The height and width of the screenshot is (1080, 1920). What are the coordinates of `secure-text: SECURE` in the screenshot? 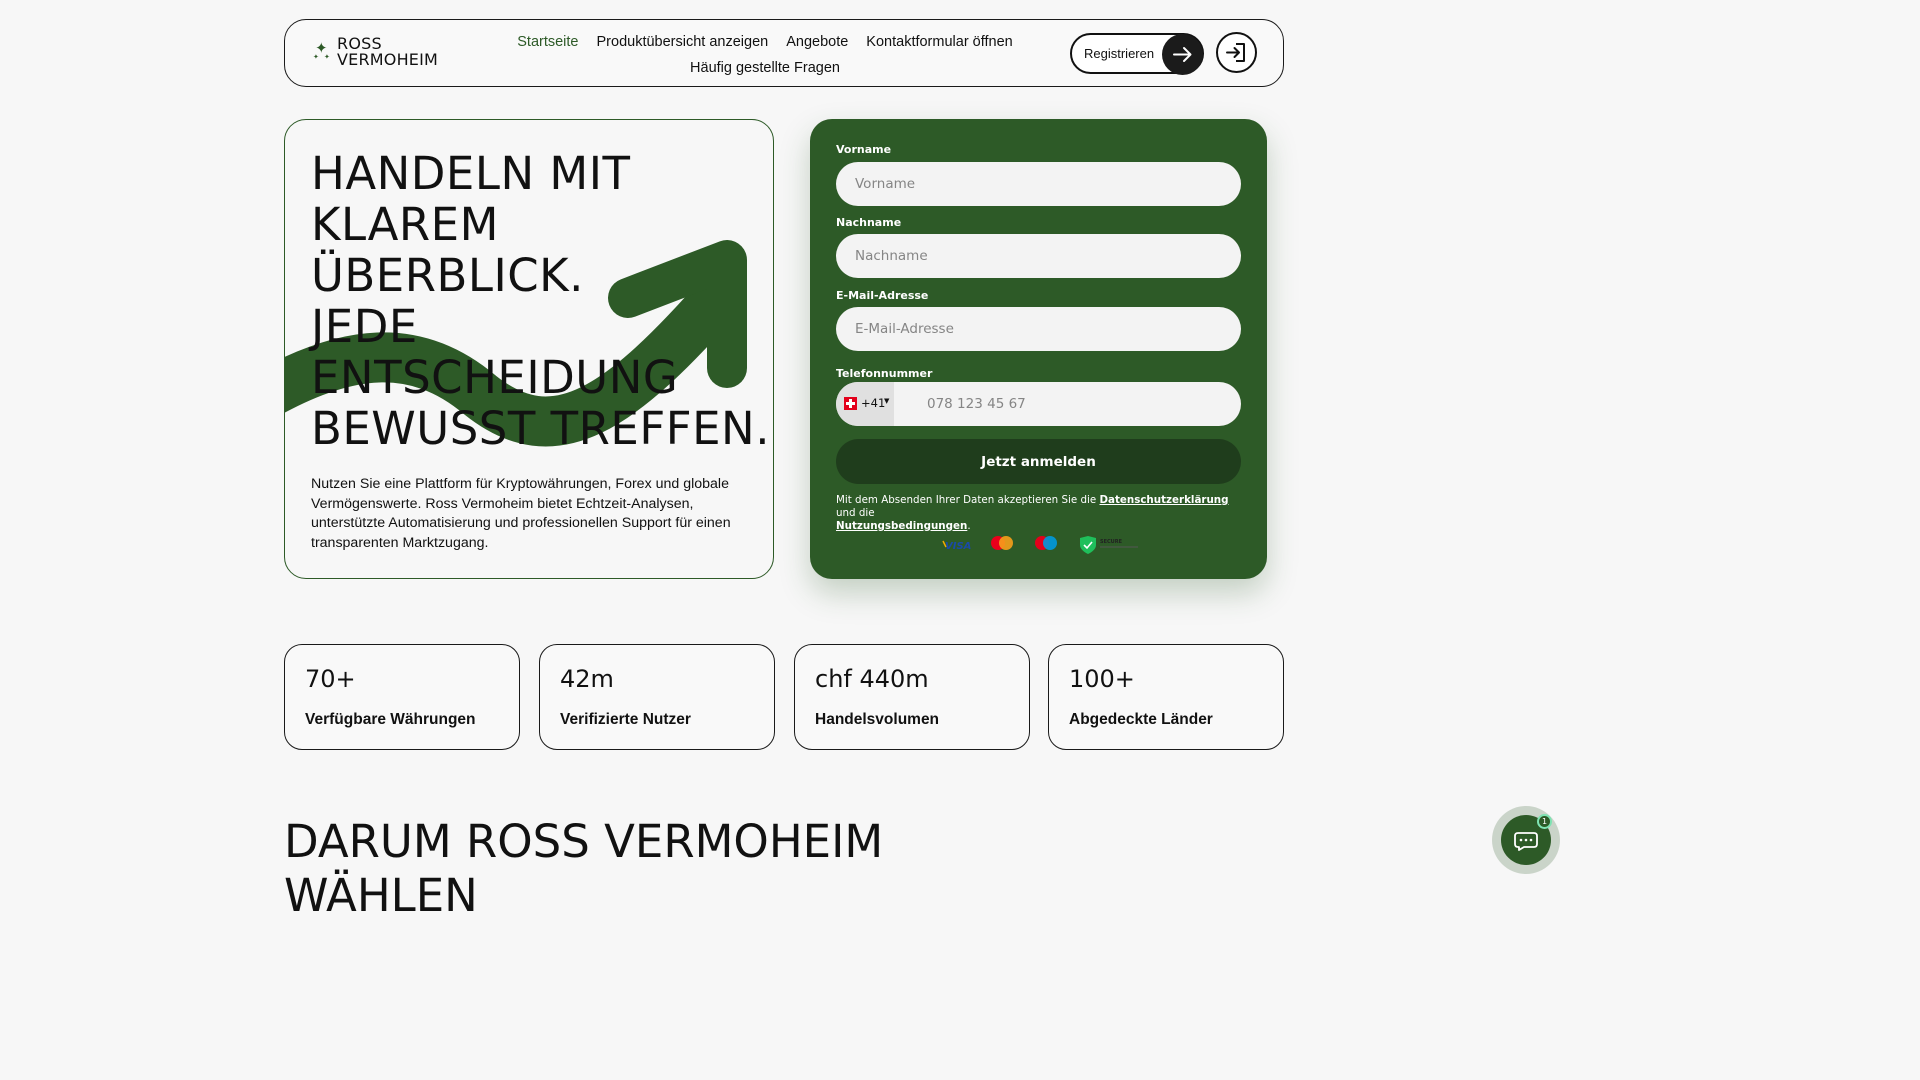 It's located at (1111, 542).